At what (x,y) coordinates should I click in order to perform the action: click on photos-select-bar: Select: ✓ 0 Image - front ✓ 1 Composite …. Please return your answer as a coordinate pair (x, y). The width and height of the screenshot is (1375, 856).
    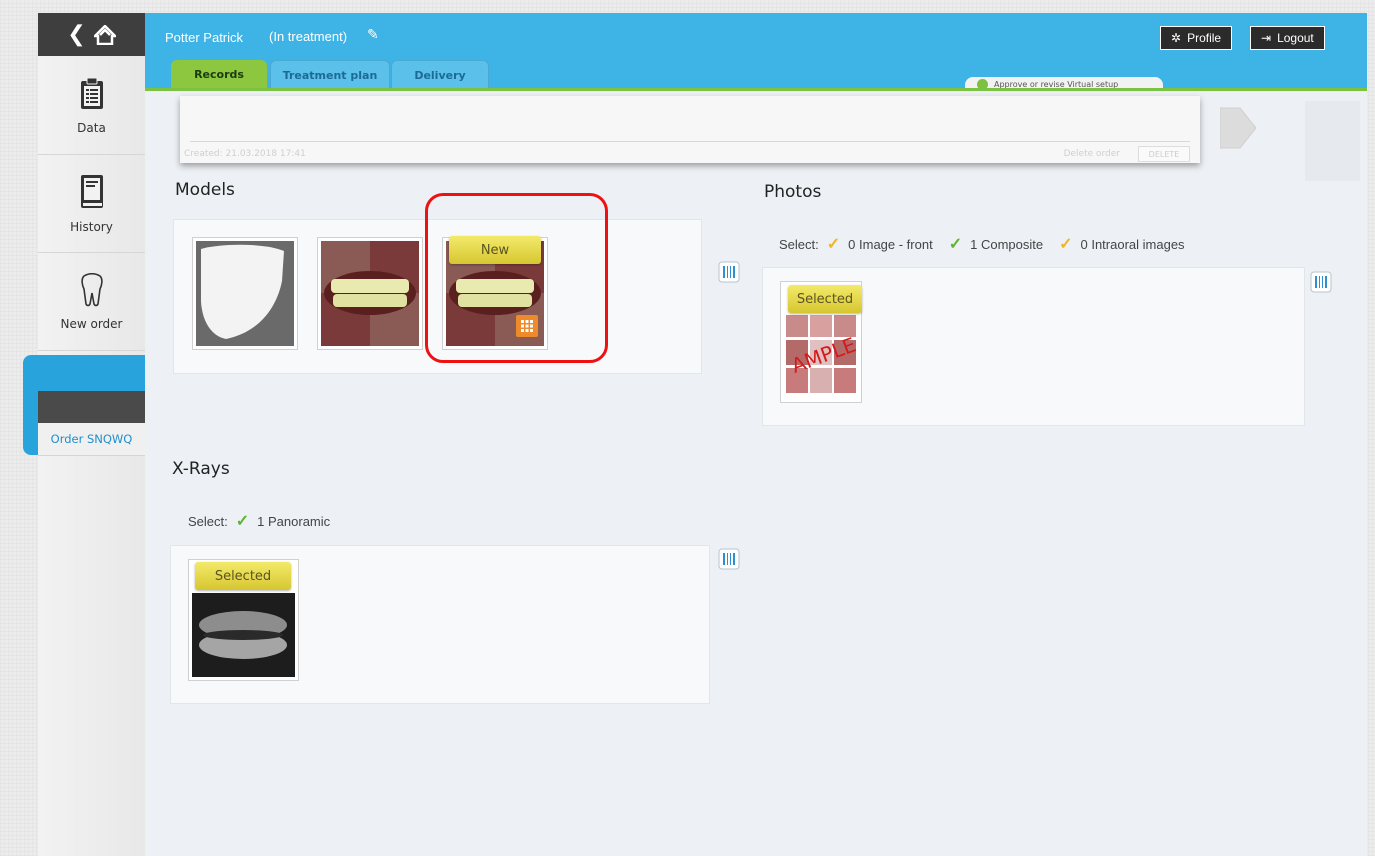
    Looking at the image, I should click on (982, 244).